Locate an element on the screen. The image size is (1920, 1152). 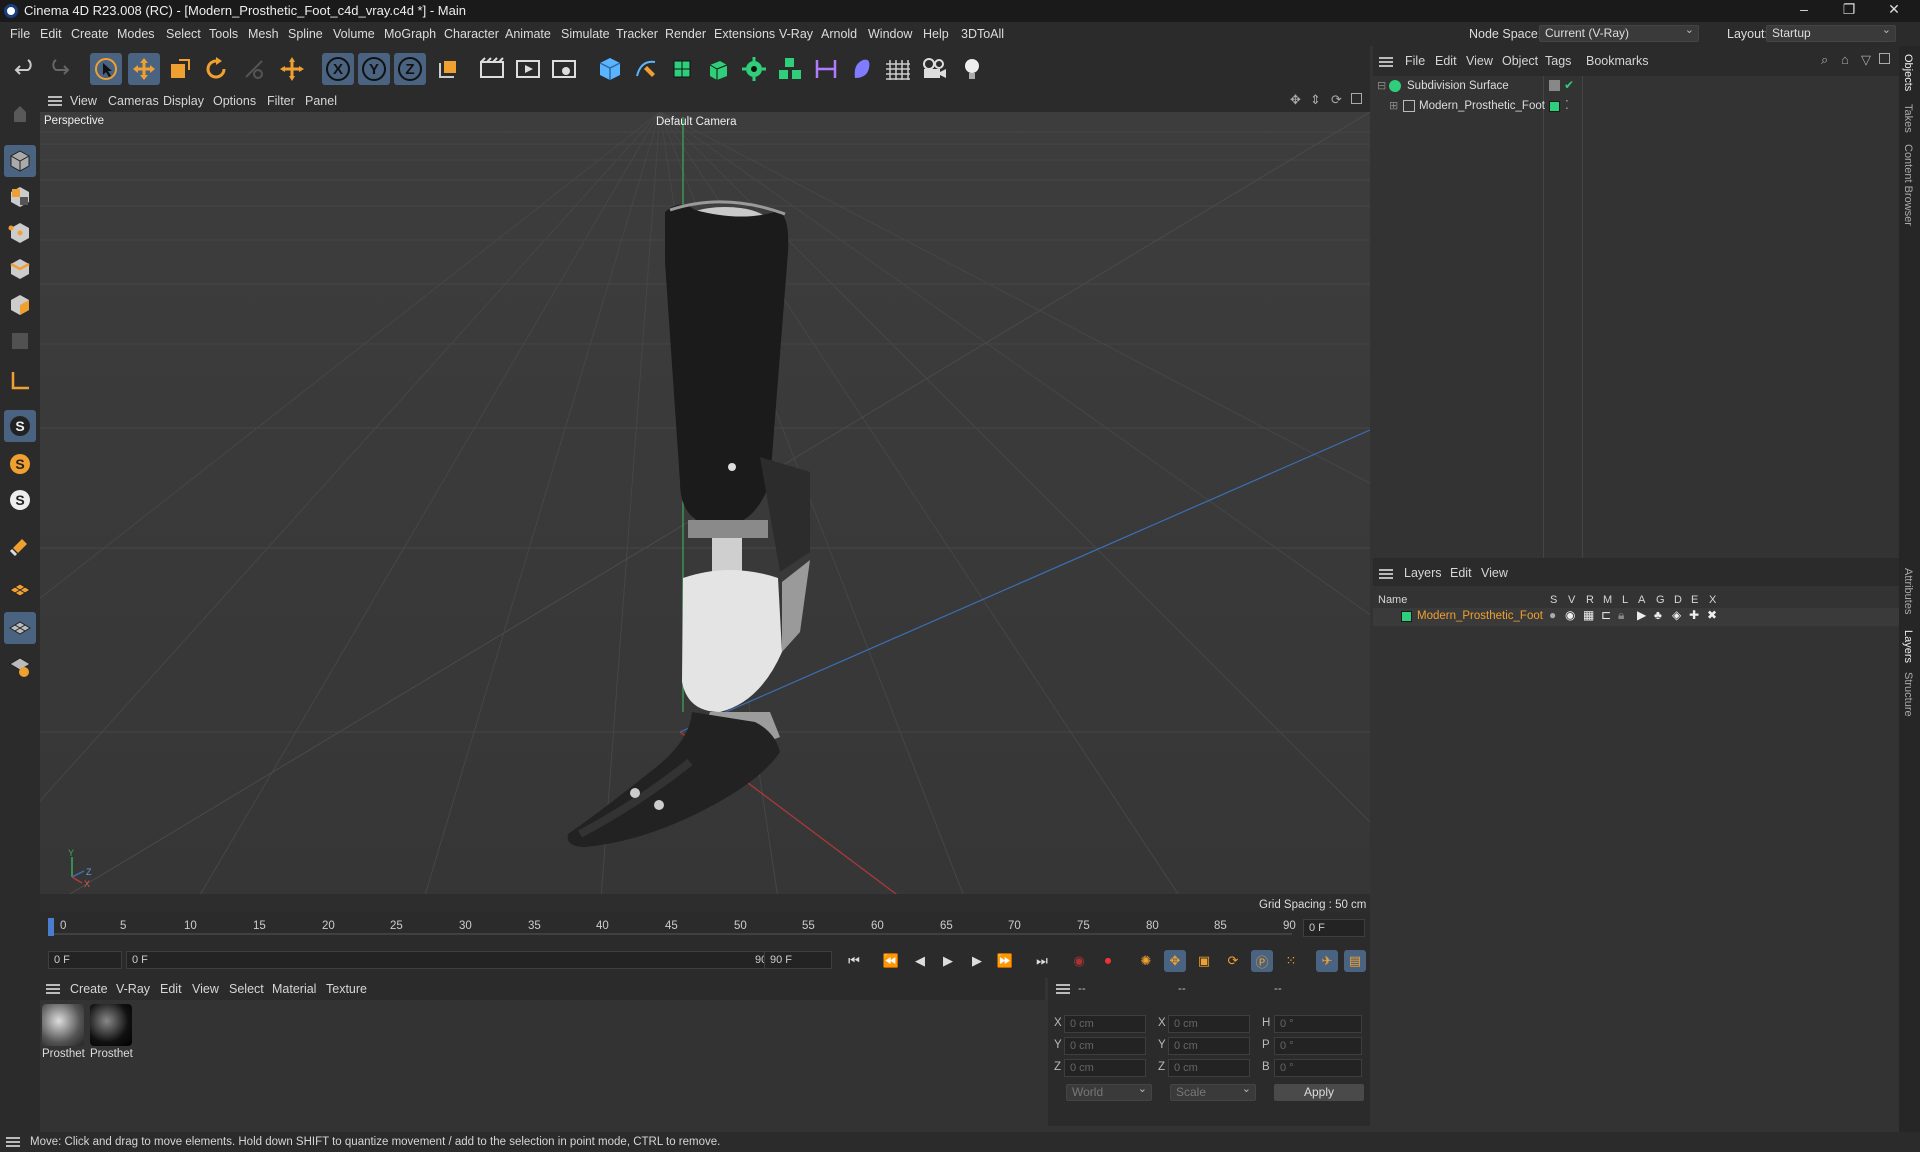
visibility-dots-icon: ⁚ is located at coordinates (1567, 105).